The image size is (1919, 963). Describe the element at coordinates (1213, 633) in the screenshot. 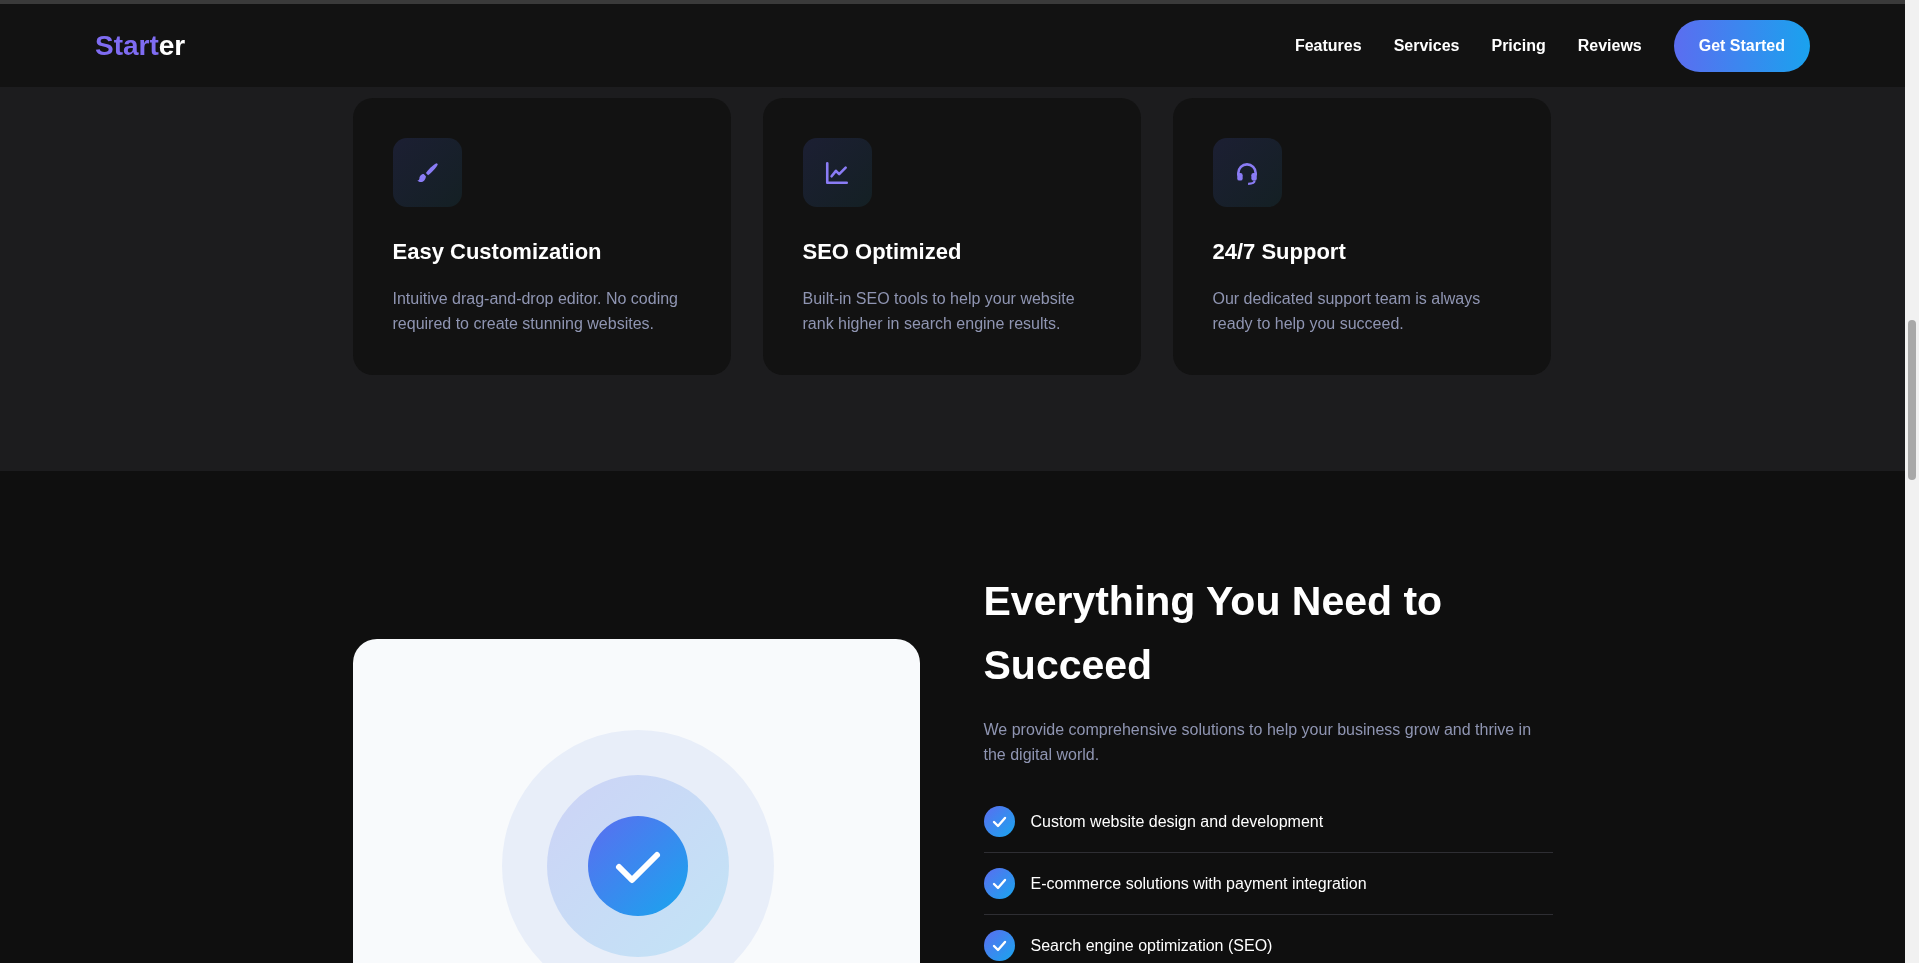

I see `section-heading: Everything You Need to Succeed` at that location.